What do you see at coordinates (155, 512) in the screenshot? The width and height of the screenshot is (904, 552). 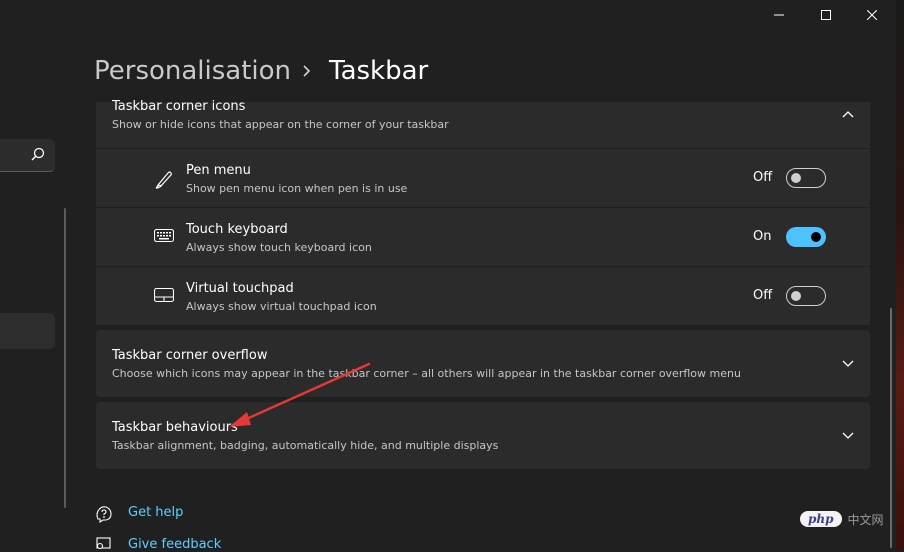 I see `get-help-link: Get help` at bounding box center [155, 512].